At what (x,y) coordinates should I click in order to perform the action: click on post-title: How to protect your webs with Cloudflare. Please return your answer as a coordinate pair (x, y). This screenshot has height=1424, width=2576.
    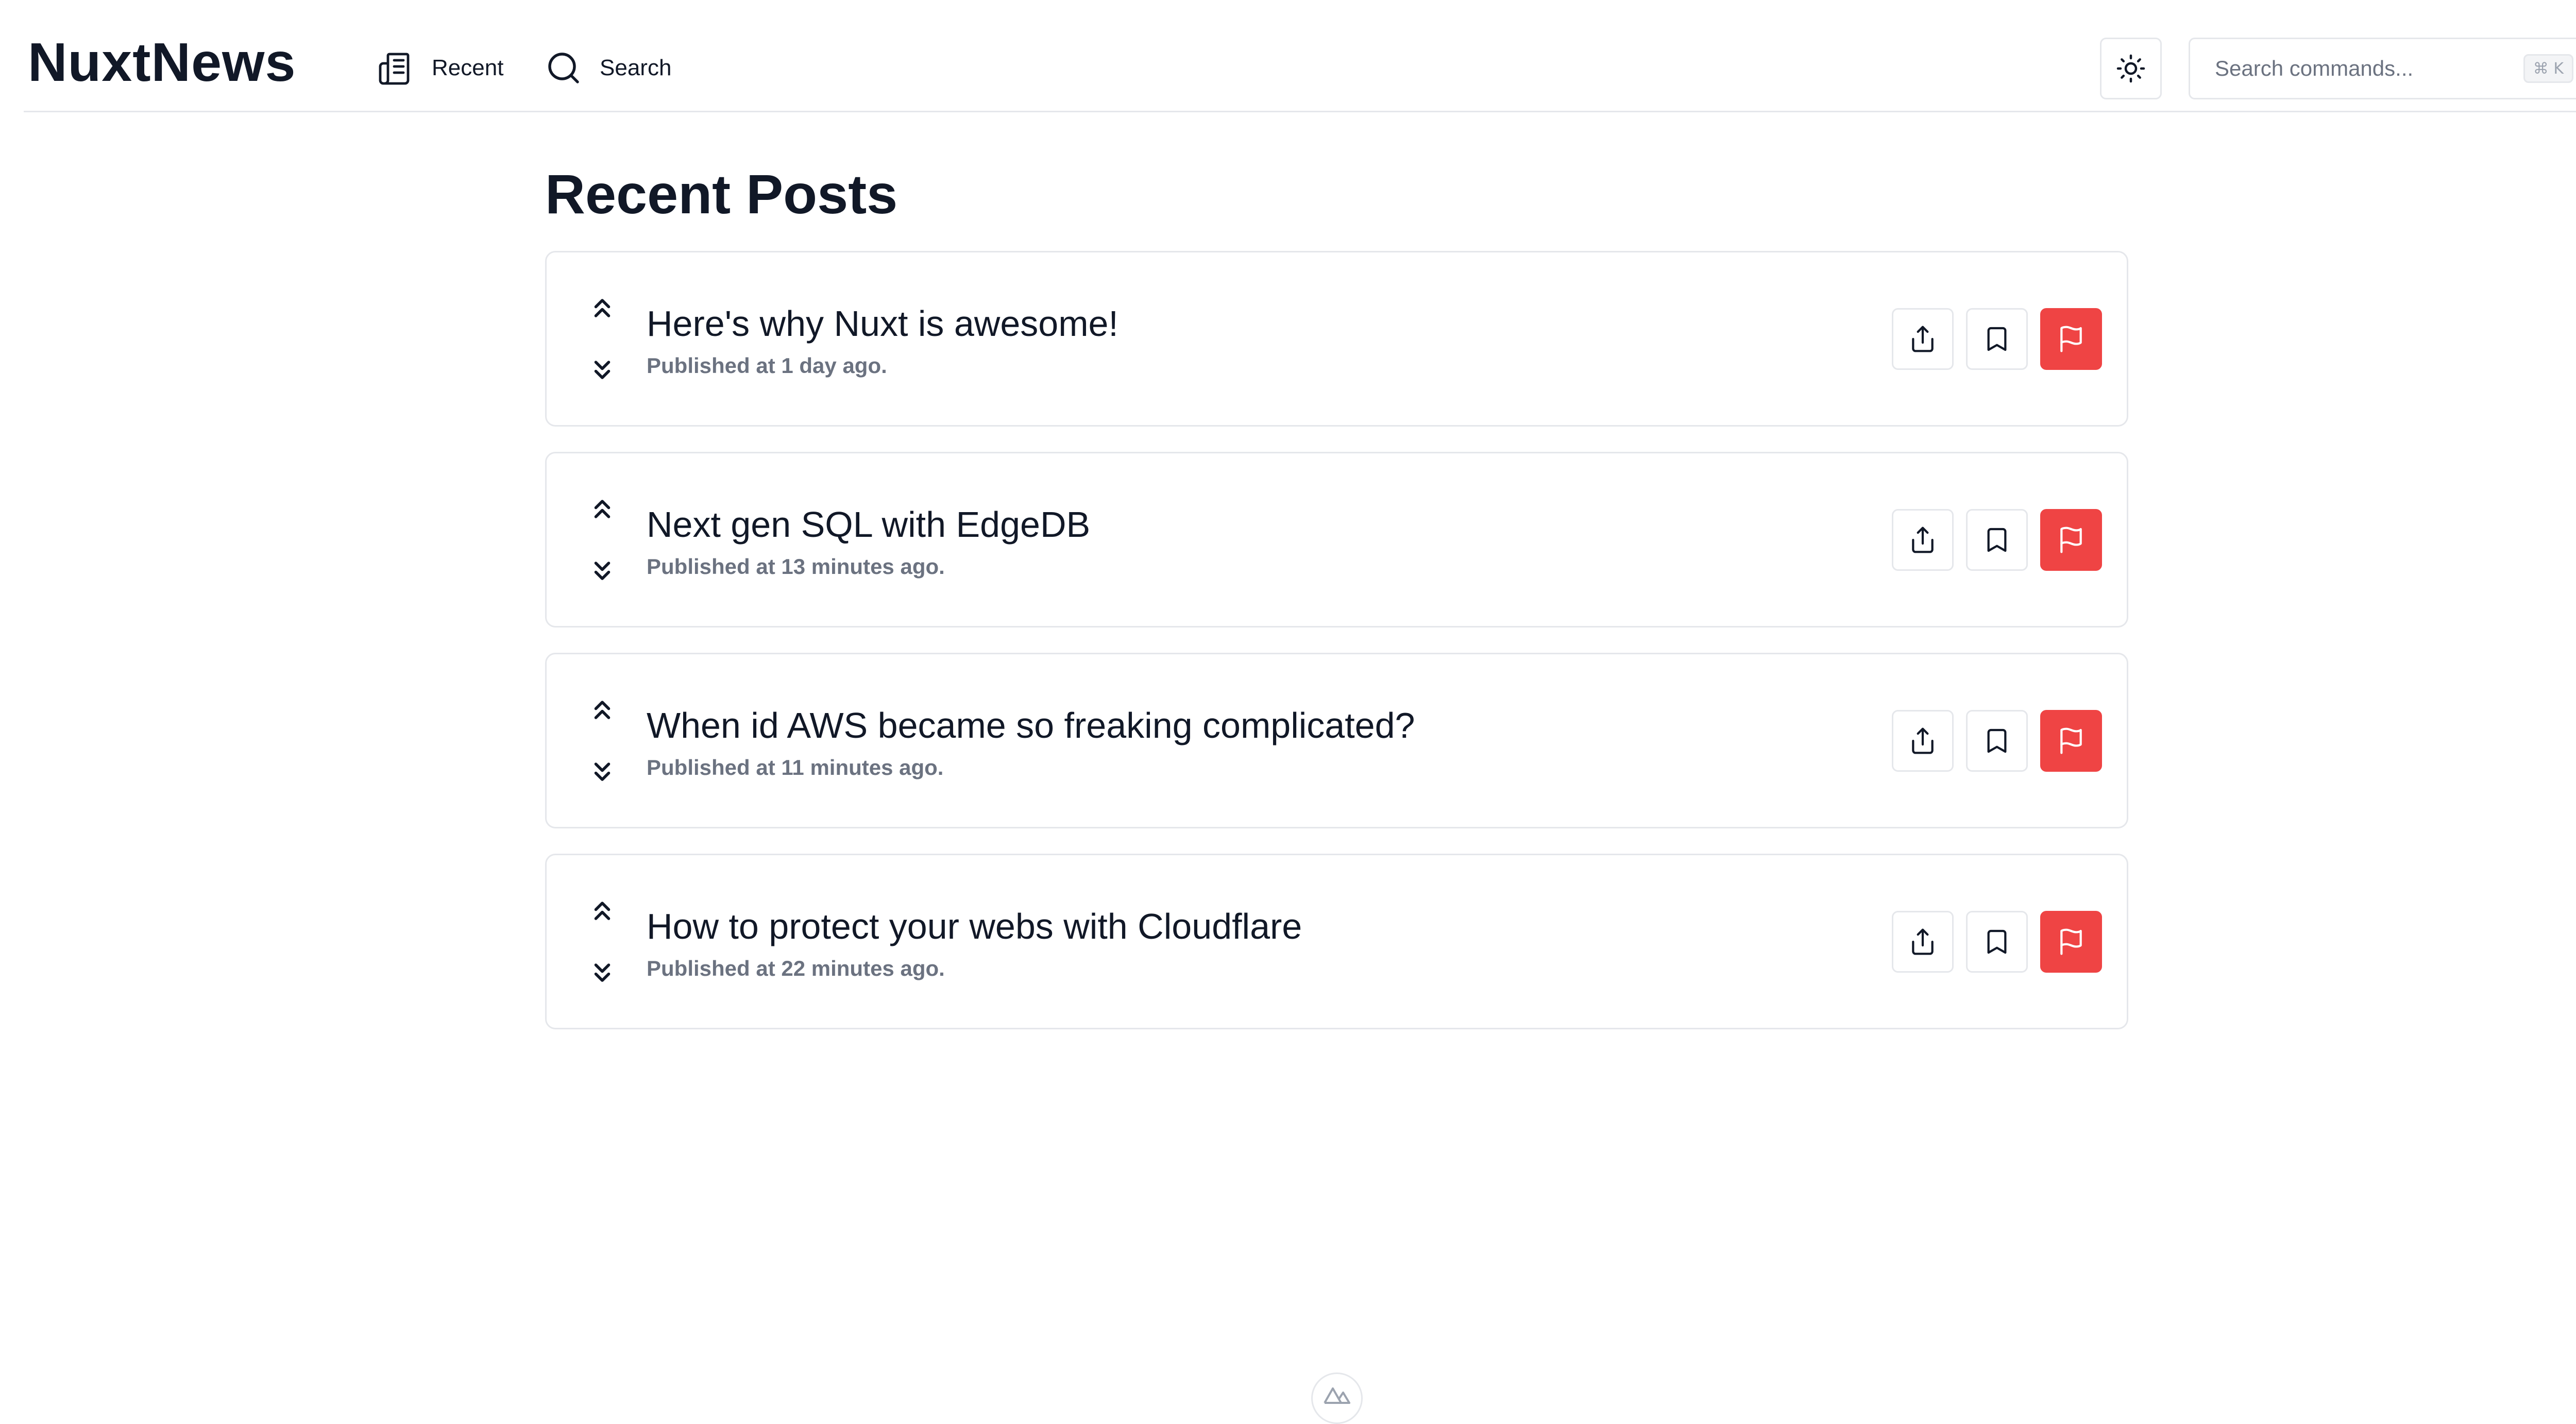
    Looking at the image, I should click on (974, 927).